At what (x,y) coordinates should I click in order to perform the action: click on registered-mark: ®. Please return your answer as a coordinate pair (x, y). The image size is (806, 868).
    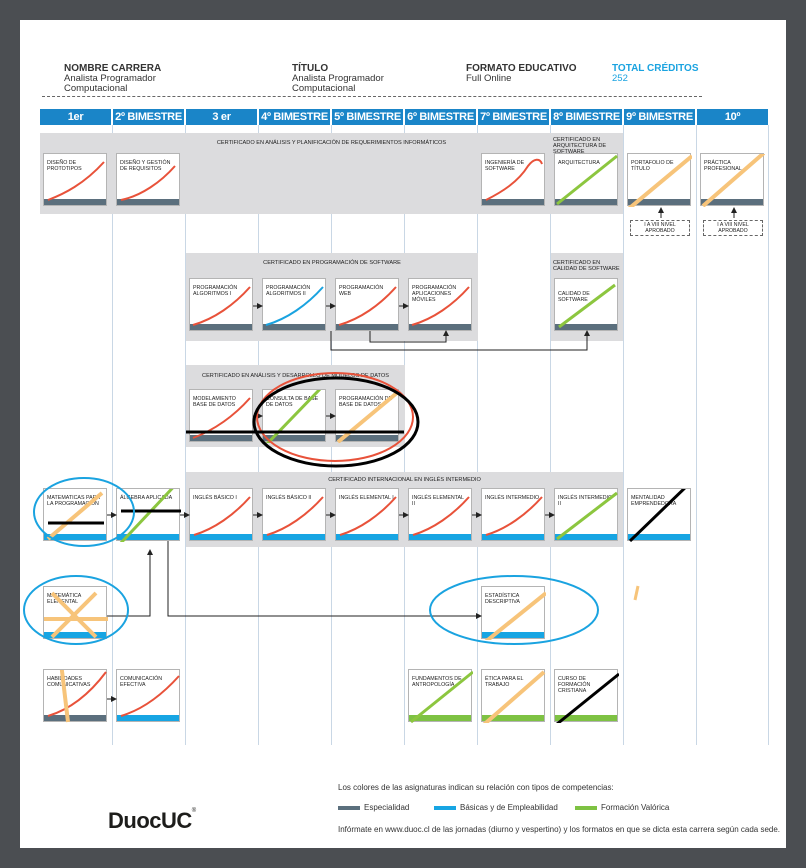
    Looking at the image, I should click on (193, 811).